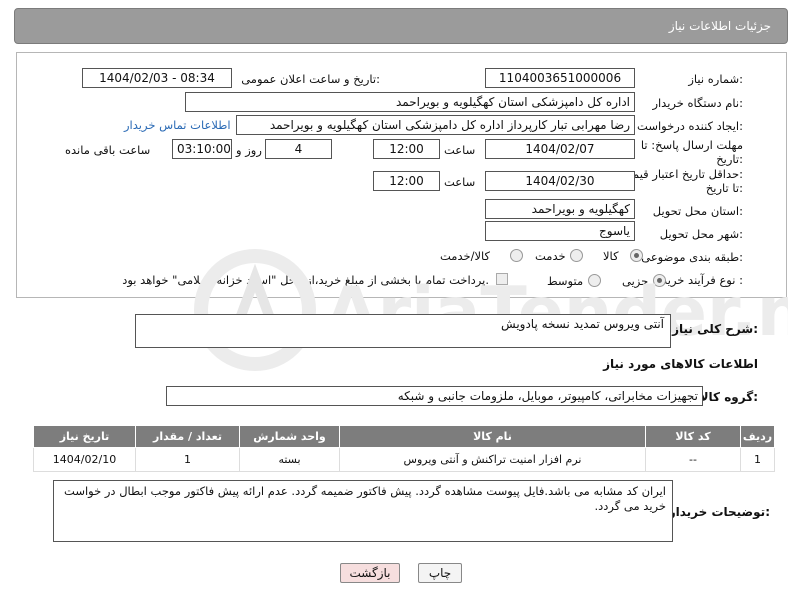  I want to click on category-service-radio, so click(576, 255).